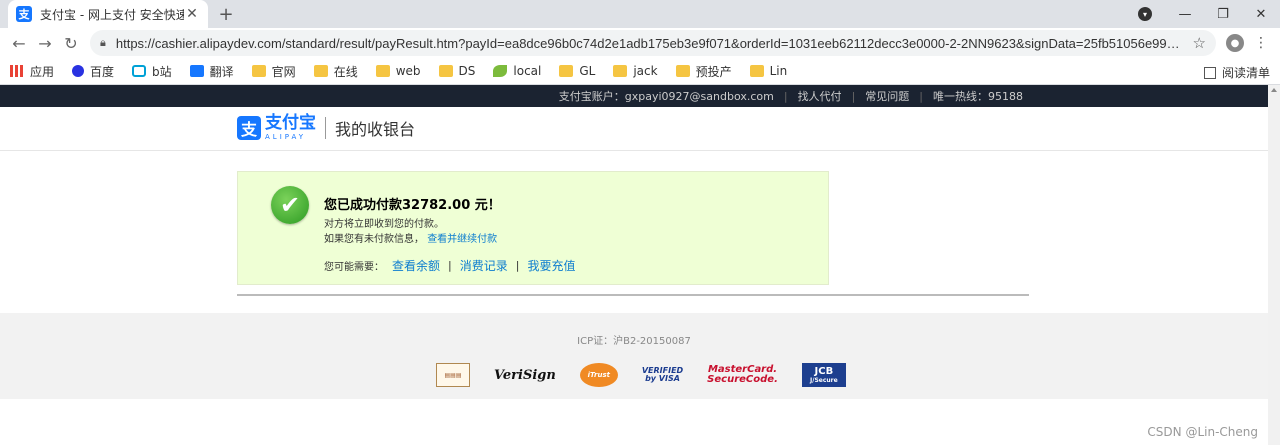 This screenshot has width=1280, height=445. What do you see at coordinates (666, 96) in the screenshot?
I see `account-info: 支付宝账户：gxpayi0927@sandbox.com` at bounding box center [666, 96].